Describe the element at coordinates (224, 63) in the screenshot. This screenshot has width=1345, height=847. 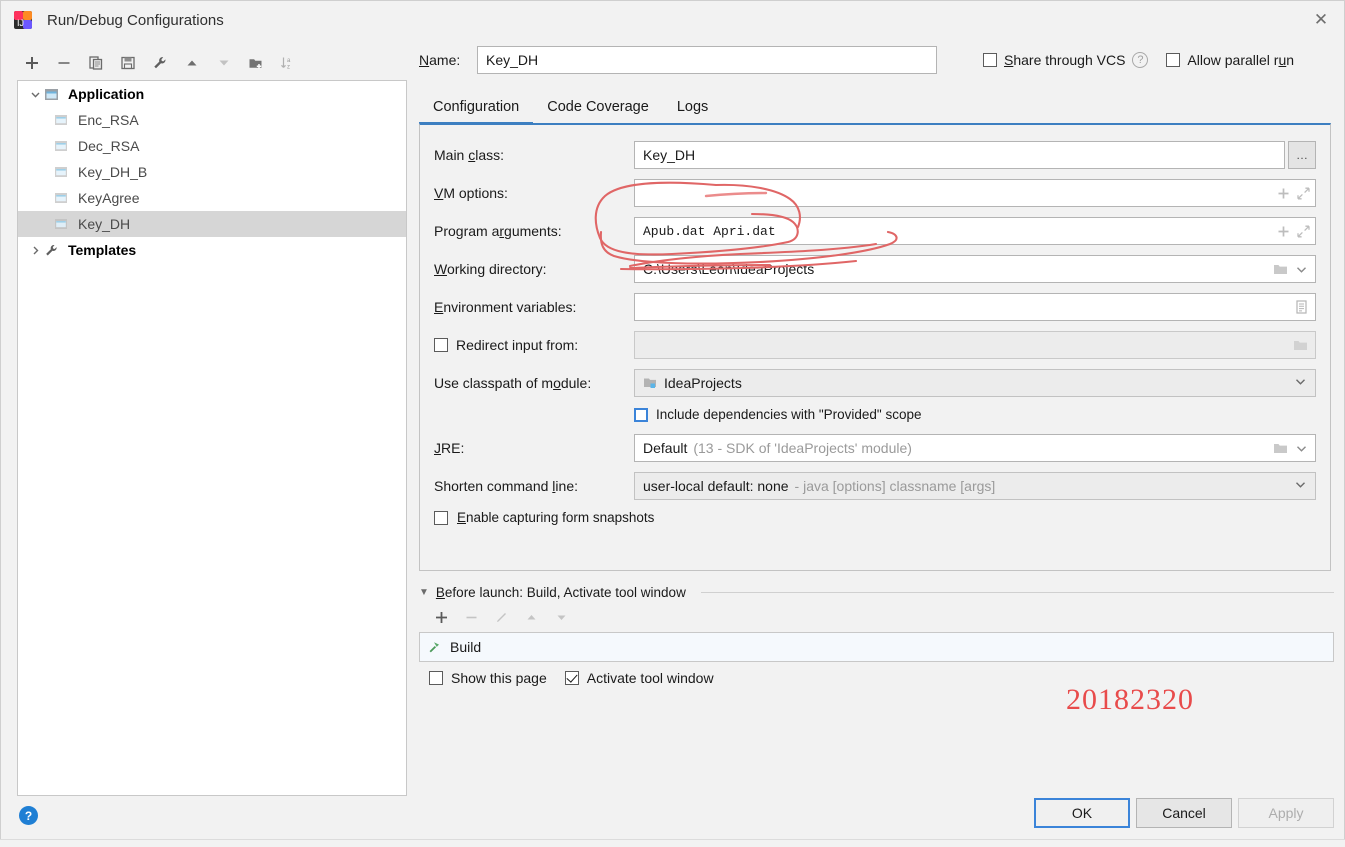
I see `move-down-button` at that location.